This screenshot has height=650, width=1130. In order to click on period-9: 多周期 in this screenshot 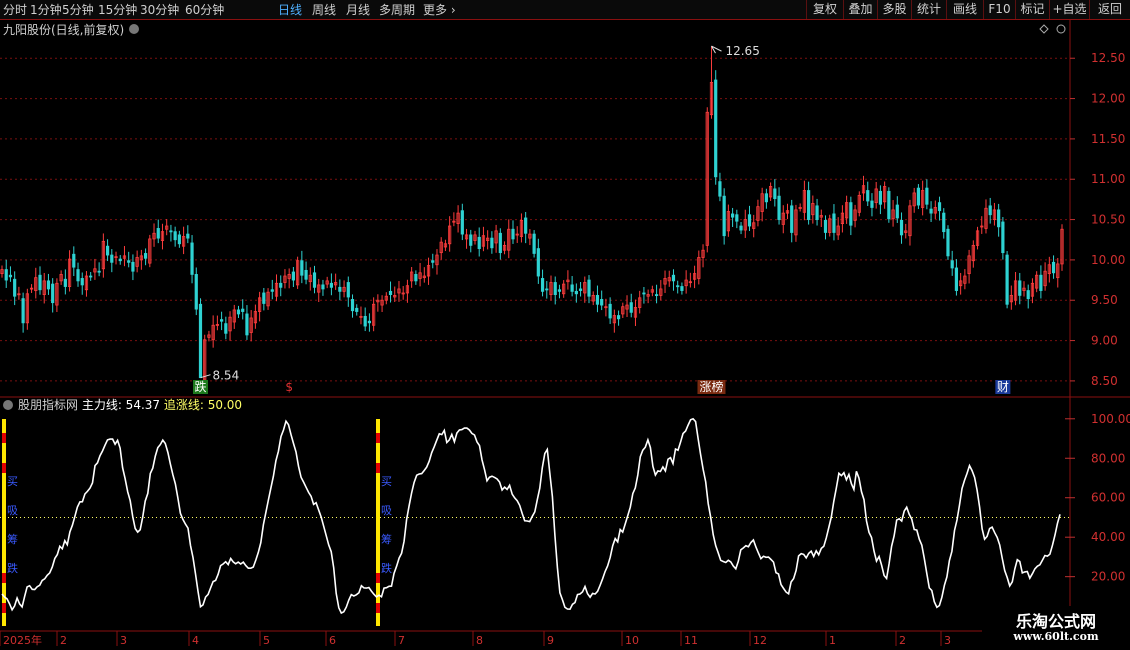, I will do `click(397, 10)`.